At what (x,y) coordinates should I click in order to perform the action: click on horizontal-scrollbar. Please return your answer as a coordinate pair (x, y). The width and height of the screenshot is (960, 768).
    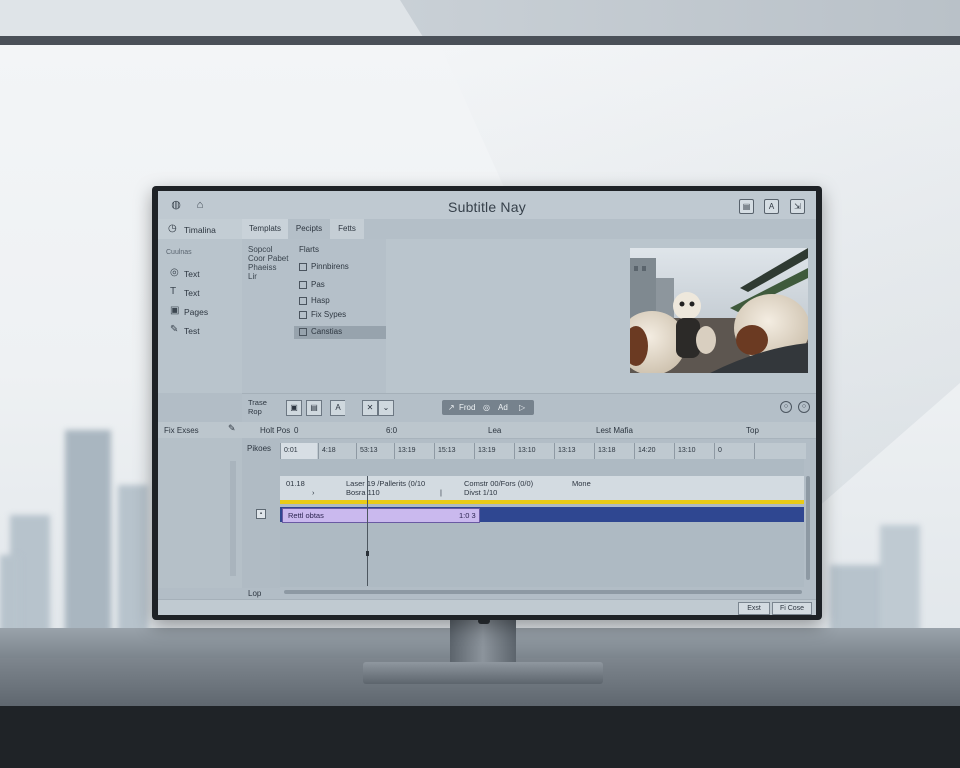
    Looking at the image, I should click on (543, 592).